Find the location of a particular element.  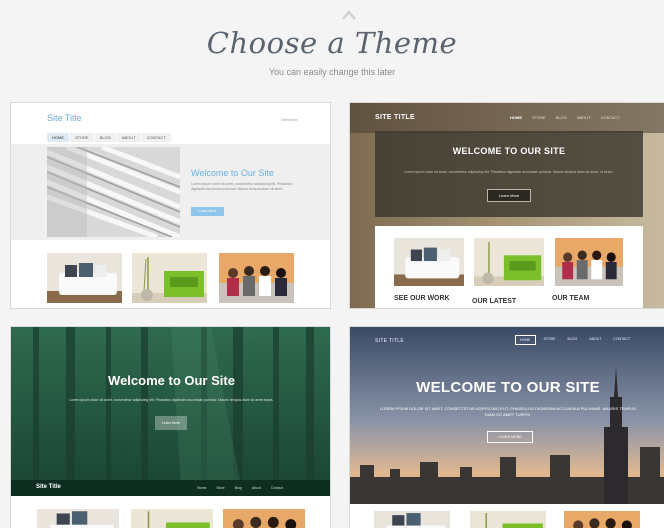

column-title-work: SEE OUR WORK is located at coordinates (422, 298).